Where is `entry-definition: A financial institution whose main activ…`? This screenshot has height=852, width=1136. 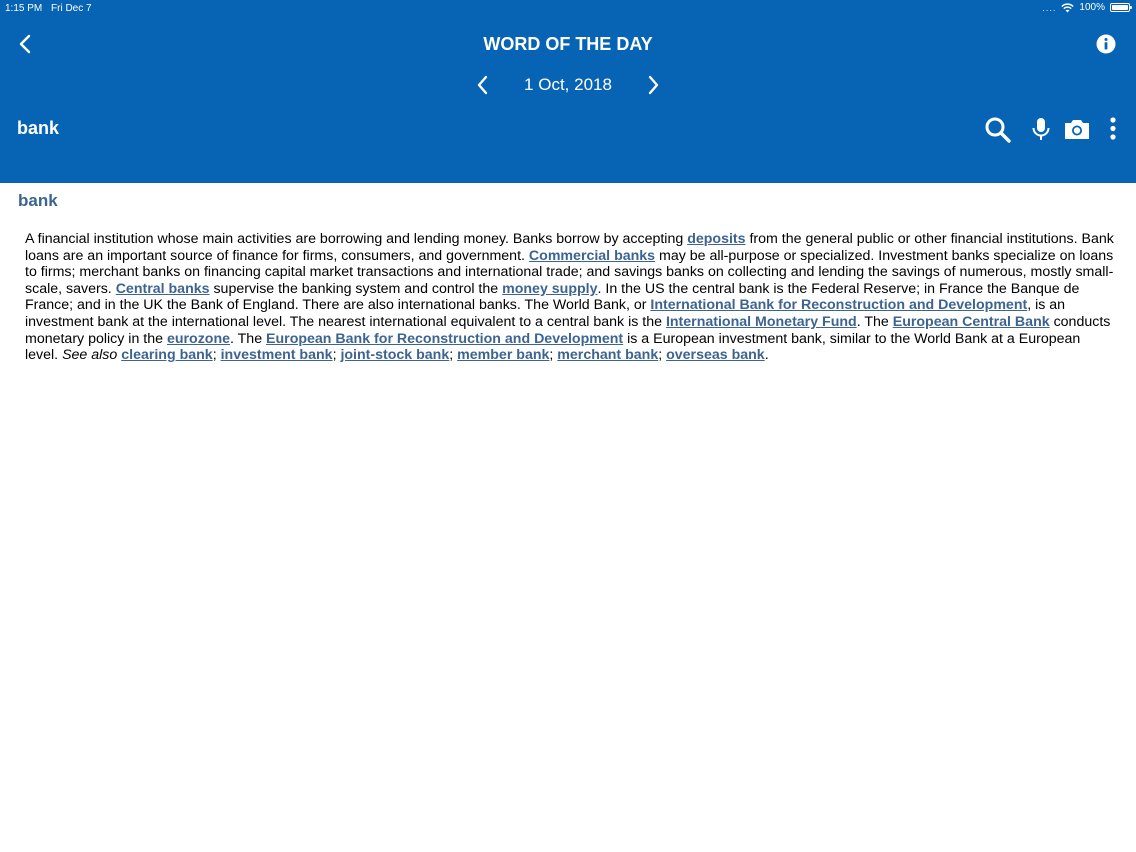 entry-definition: A financial institution whose main activ… is located at coordinates (570, 297).